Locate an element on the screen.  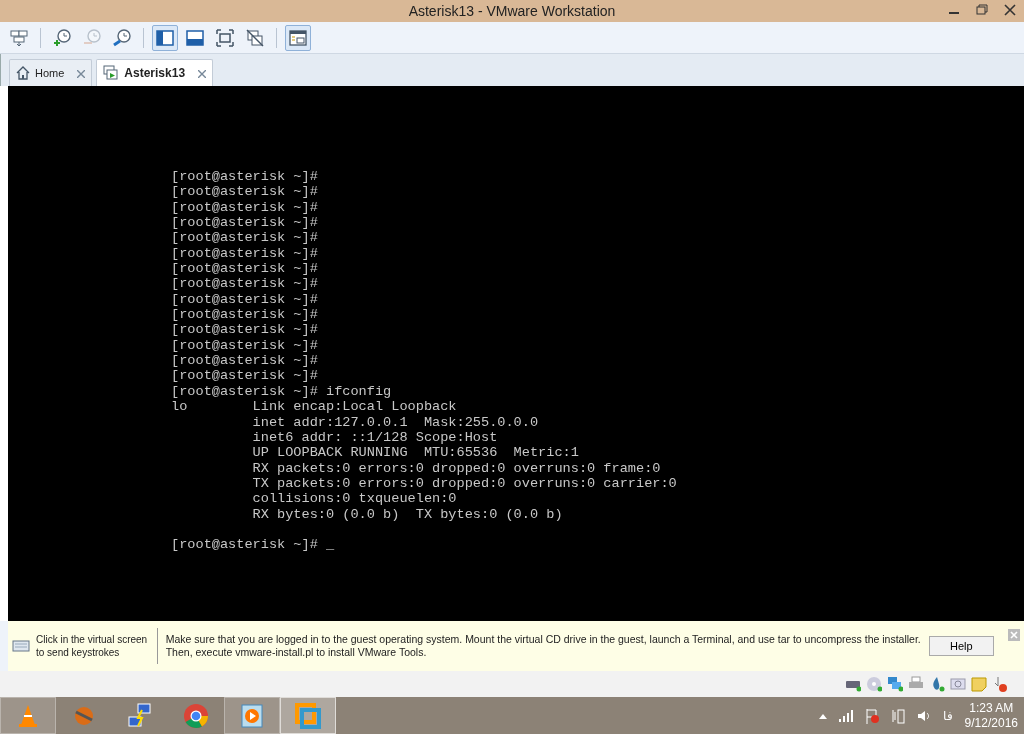
tab: Asterisk13 is located at coordinates (155, 72).